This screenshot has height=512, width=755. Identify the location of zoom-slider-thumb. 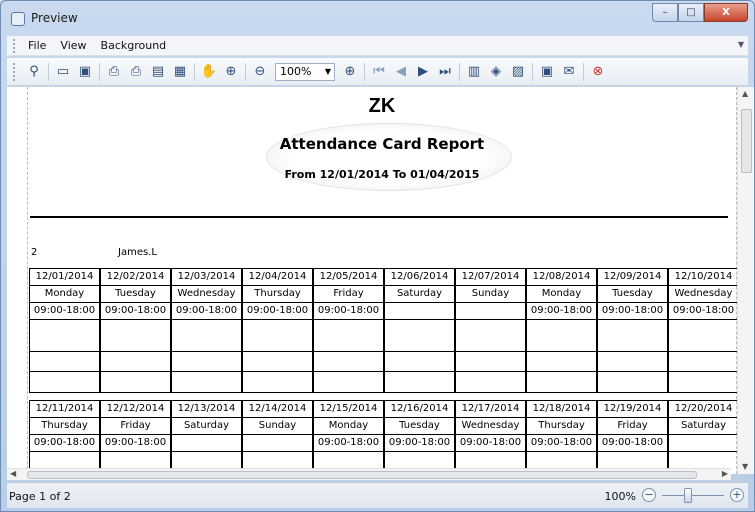
(688, 495).